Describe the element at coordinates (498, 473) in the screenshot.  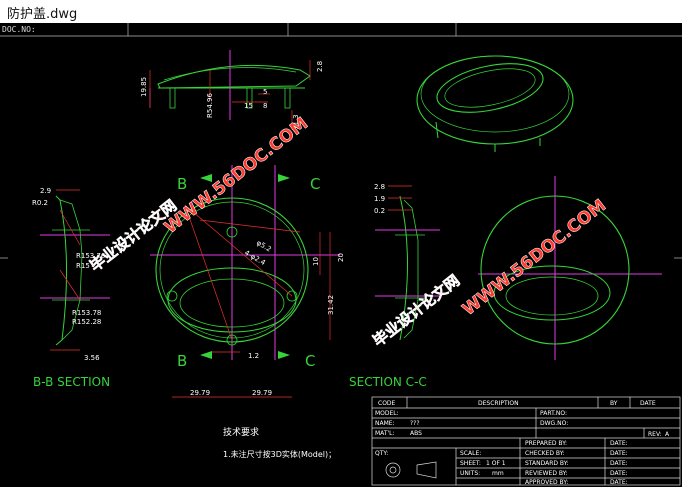
I see `tb-units-value: mm` at that location.